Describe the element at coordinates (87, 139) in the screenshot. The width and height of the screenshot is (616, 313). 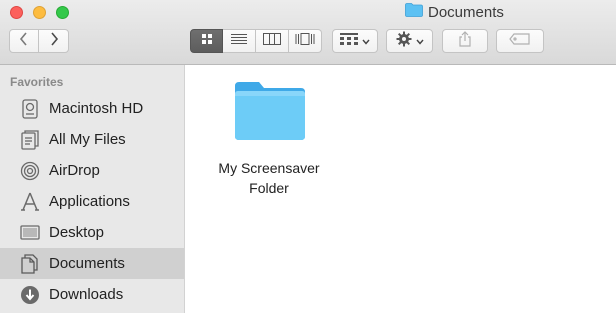
I see `sidebar-item-label: All My Files` at that location.